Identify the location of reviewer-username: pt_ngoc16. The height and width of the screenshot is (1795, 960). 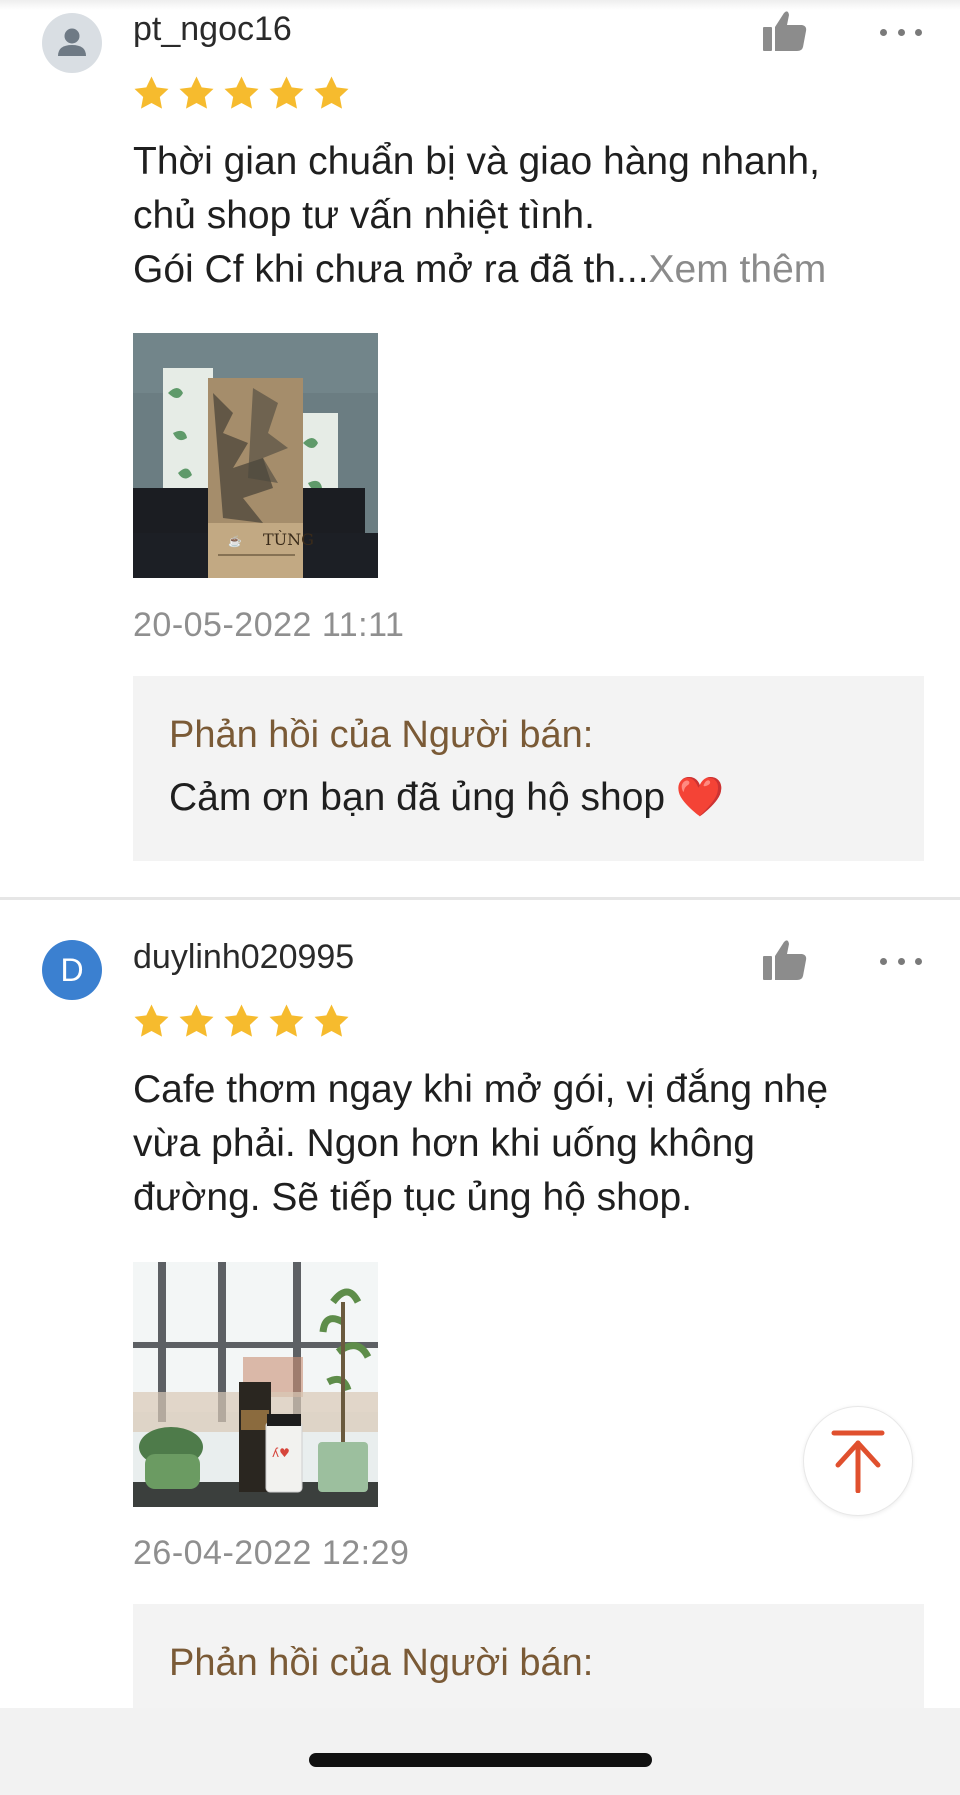
(212, 29).